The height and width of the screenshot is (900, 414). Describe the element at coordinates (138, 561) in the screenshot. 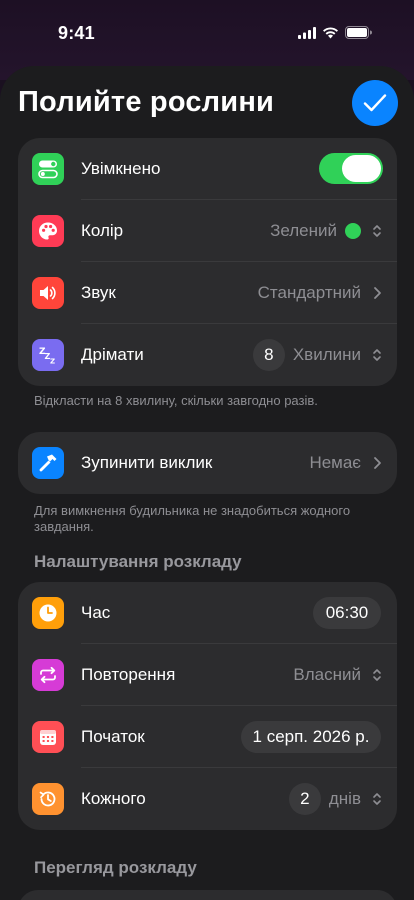

I see `schedule-section-header: Налаштування розкладу` at that location.